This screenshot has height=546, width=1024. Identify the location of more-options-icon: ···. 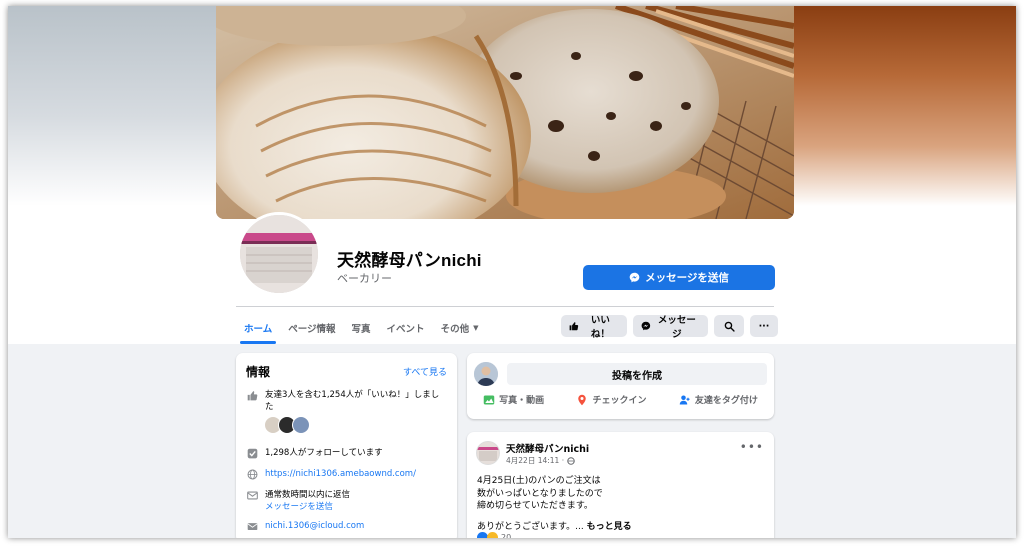
(764, 326).